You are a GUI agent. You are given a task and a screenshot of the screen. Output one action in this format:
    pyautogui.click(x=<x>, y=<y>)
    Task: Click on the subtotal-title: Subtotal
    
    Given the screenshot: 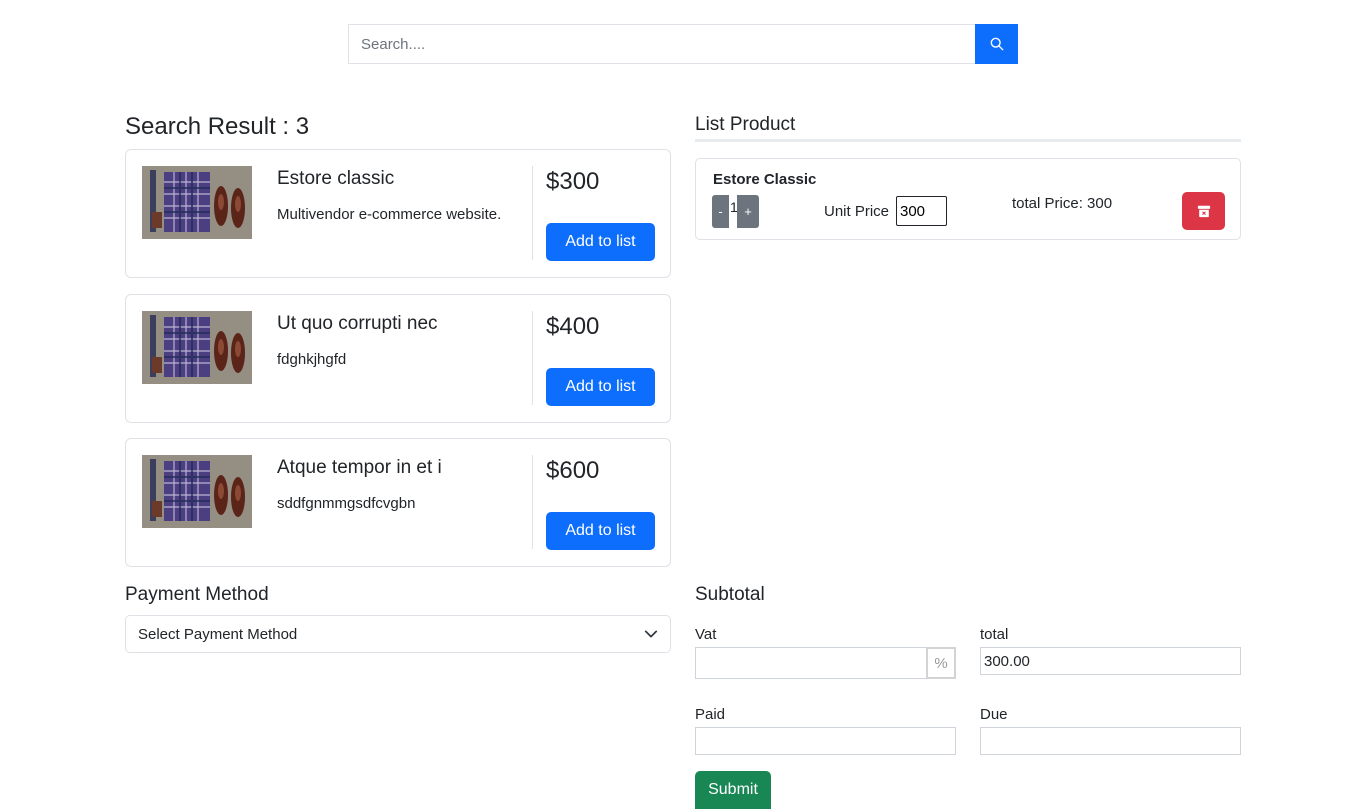 What is the action you would take?
    pyautogui.click(x=730, y=594)
    